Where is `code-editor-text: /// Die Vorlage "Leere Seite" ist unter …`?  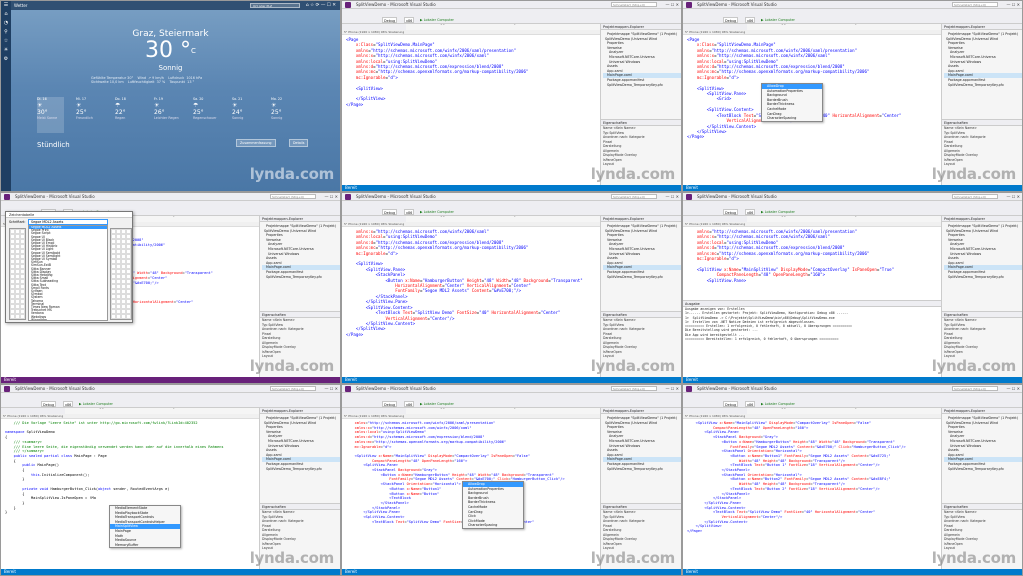 code-editor-text: /// Die Vorlage "Leere Seite" ist unter … is located at coordinates (130, 467).